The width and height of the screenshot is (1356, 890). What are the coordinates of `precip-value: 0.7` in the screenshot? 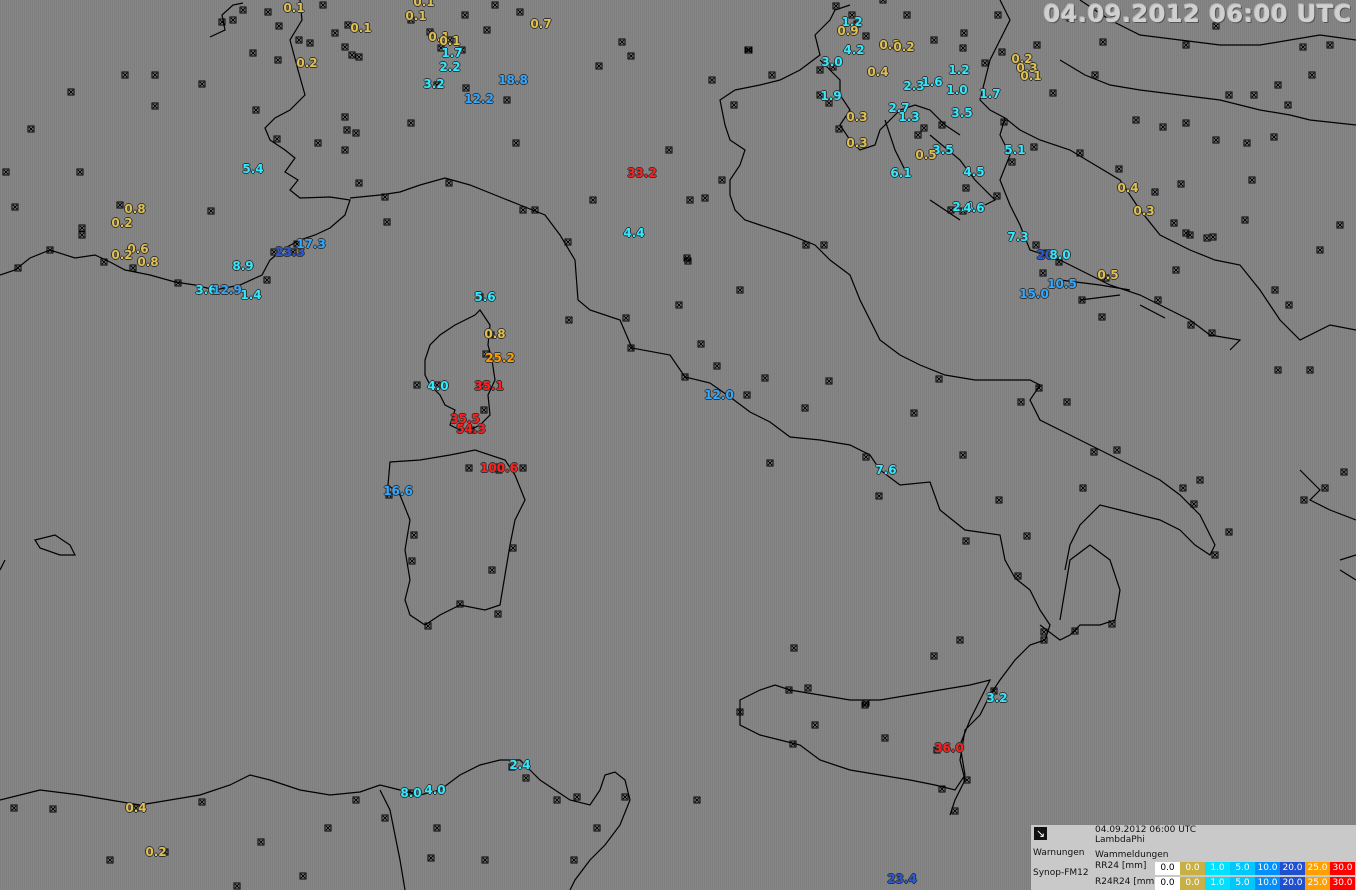 It's located at (541, 24).